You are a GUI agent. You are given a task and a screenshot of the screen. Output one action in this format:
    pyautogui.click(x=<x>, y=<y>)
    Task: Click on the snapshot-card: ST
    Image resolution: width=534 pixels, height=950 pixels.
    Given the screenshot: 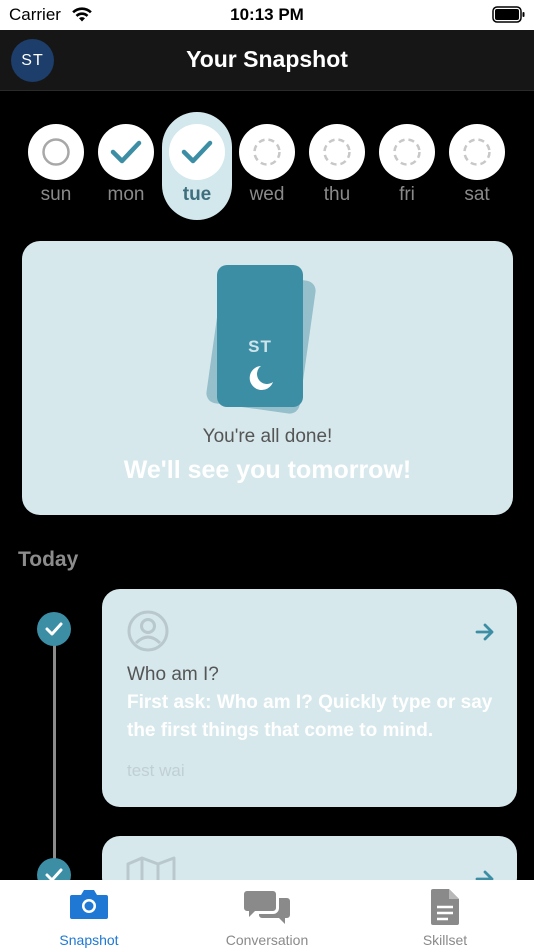 What is the action you would take?
    pyautogui.click(x=260, y=336)
    